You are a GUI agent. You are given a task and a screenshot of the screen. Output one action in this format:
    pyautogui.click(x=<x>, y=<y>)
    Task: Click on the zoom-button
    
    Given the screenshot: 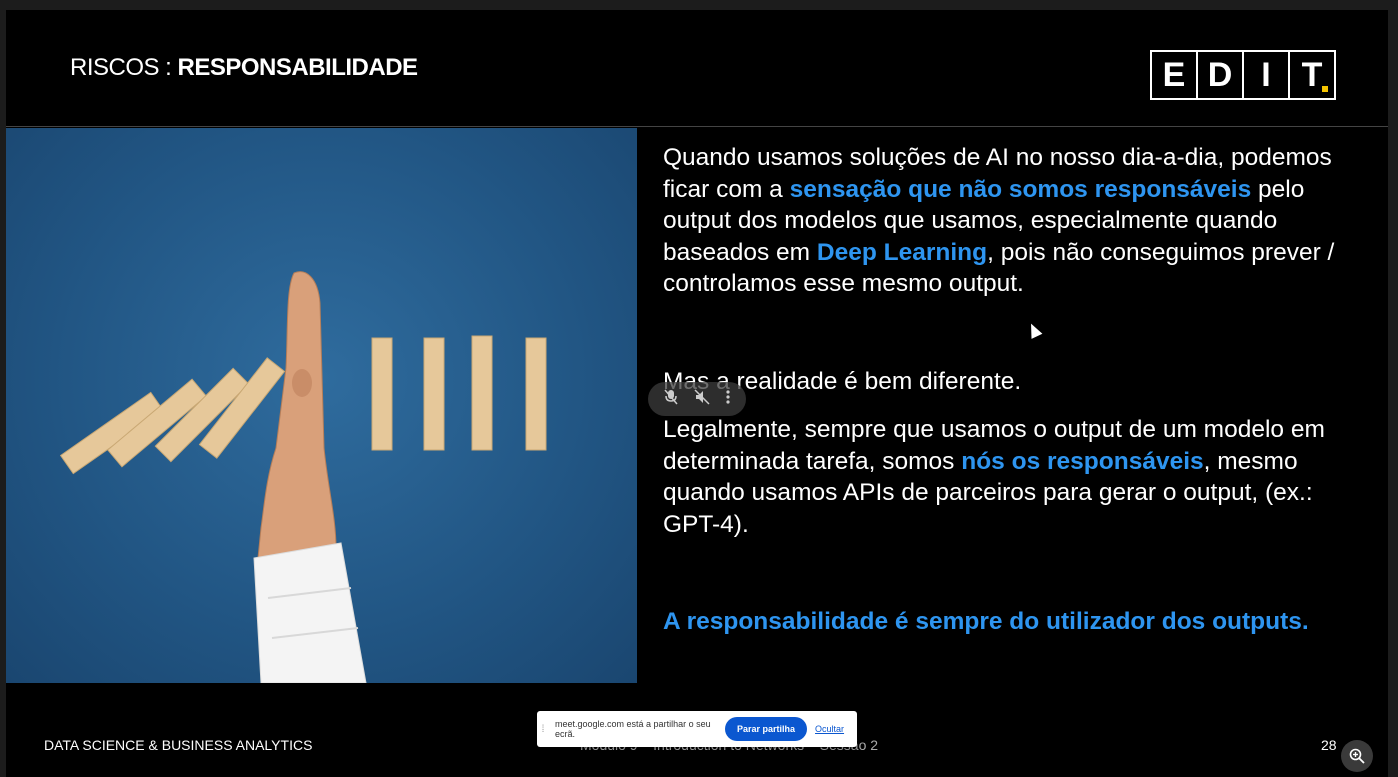 What is the action you would take?
    pyautogui.click(x=1357, y=756)
    